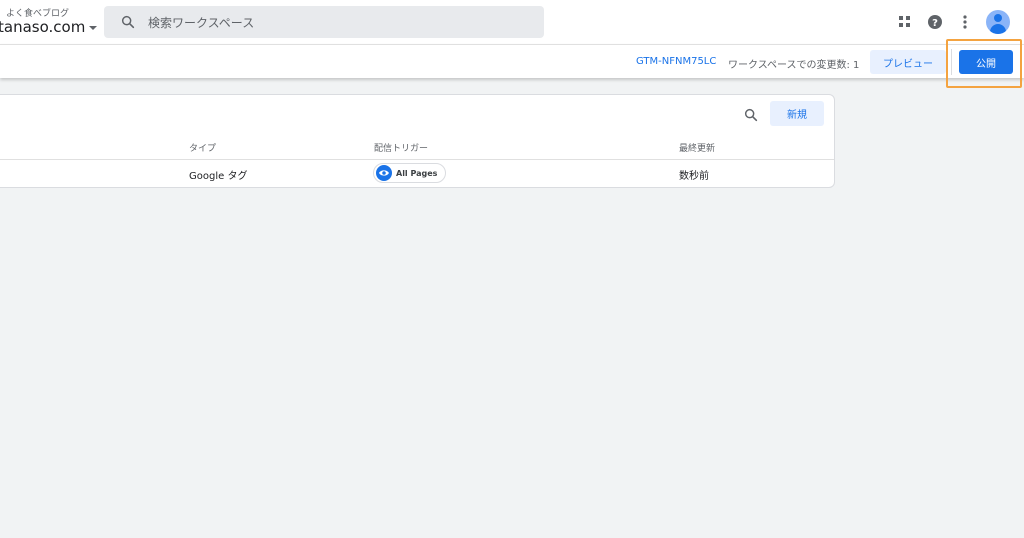 The height and width of the screenshot is (538, 1024). I want to click on trigger-chip: All Pages, so click(410, 173).